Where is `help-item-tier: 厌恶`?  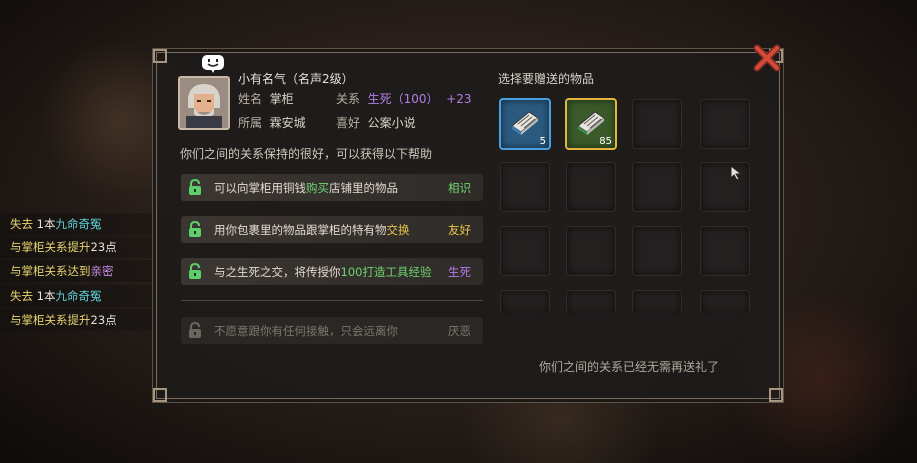 help-item-tier: 厌恶 is located at coordinates (459, 331).